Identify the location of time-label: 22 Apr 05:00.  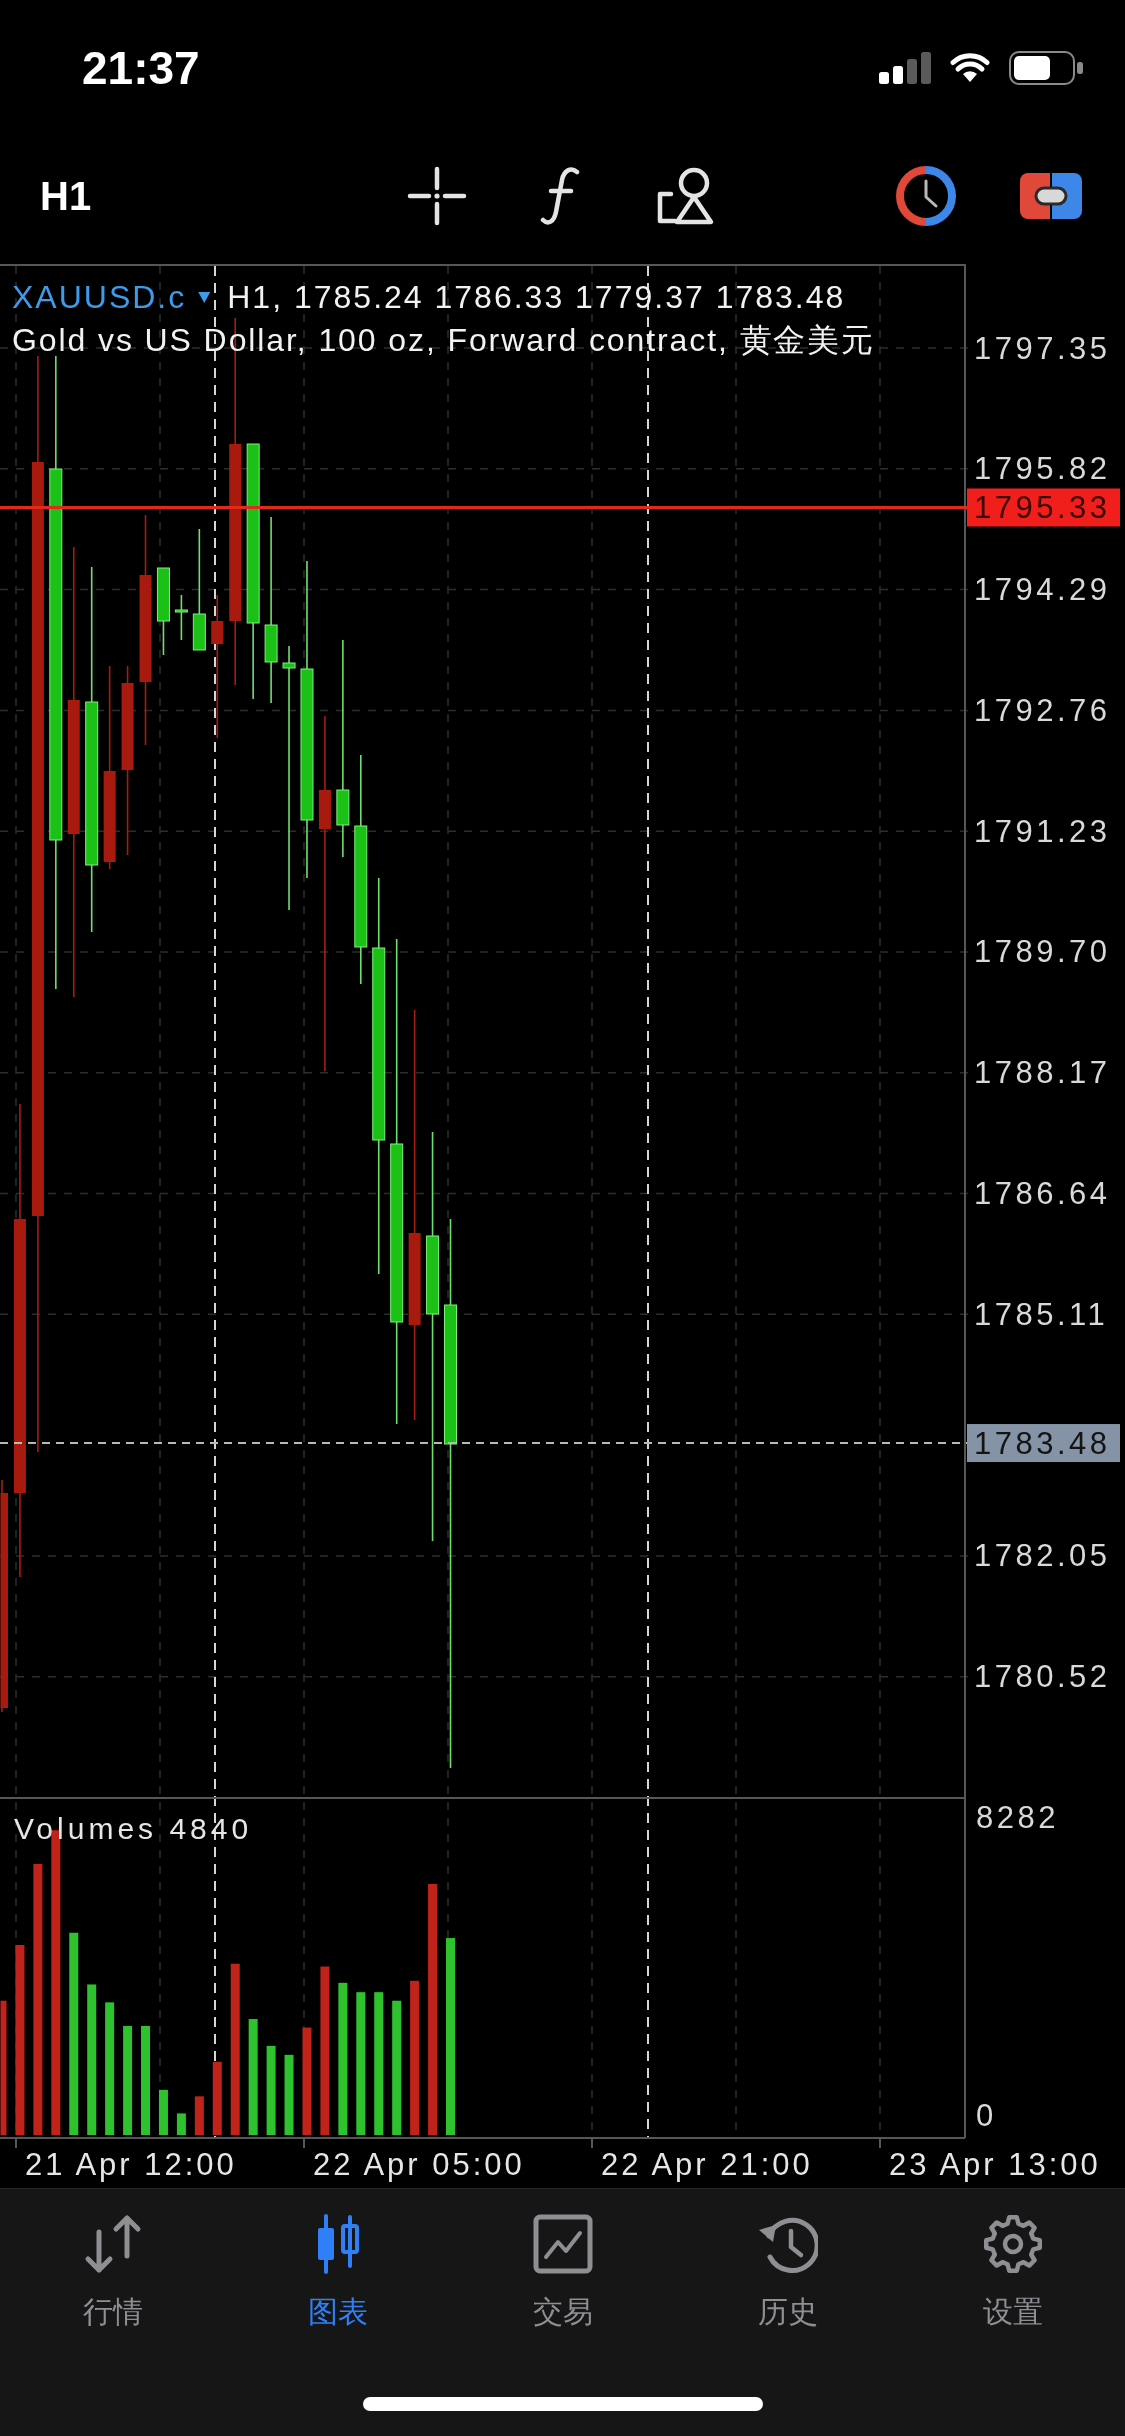
(419, 2164).